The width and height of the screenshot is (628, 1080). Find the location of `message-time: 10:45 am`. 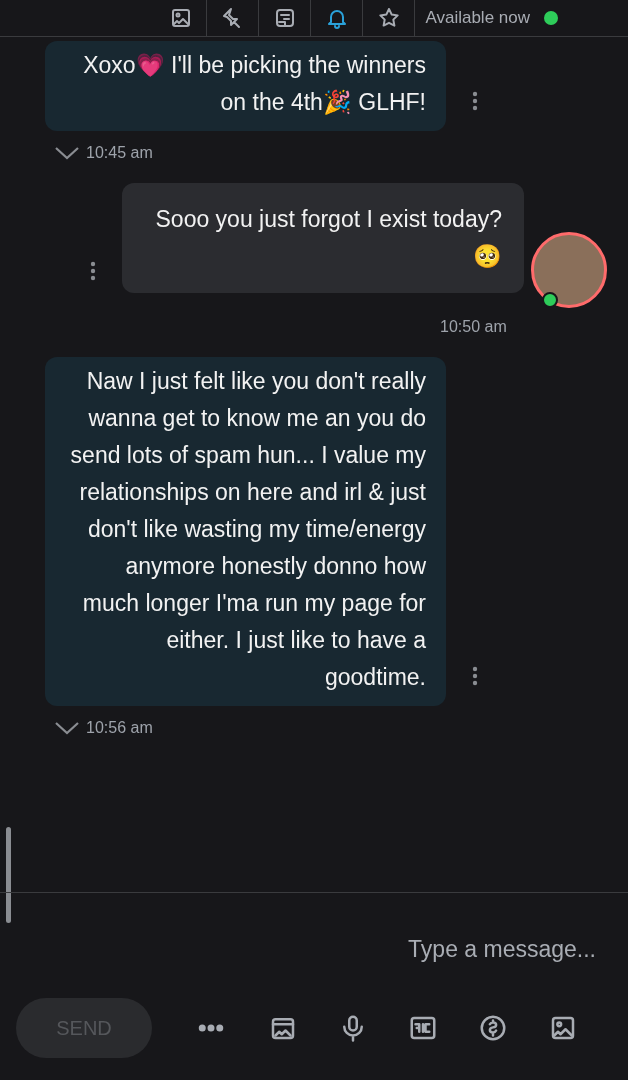

message-time: 10:45 am is located at coordinates (119, 153).